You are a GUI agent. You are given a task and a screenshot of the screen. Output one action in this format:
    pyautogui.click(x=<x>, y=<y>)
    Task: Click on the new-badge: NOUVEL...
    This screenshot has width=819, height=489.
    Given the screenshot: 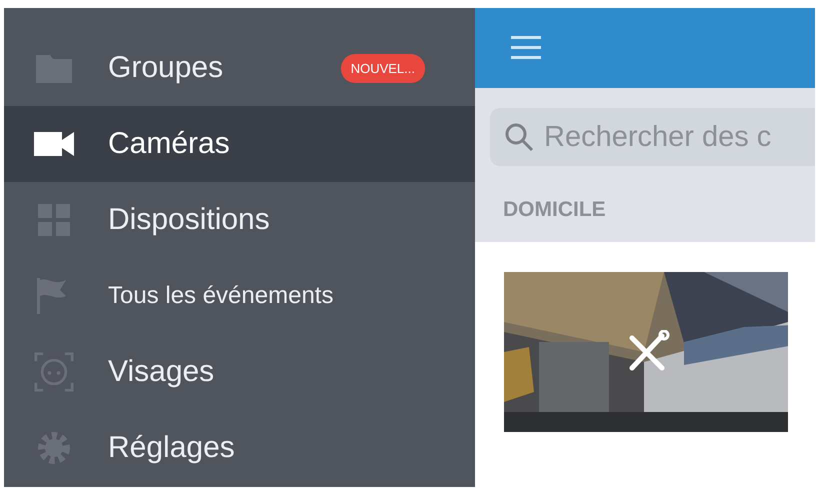 What is the action you would take?
    pyautogui.click(x=382, y=68)
    